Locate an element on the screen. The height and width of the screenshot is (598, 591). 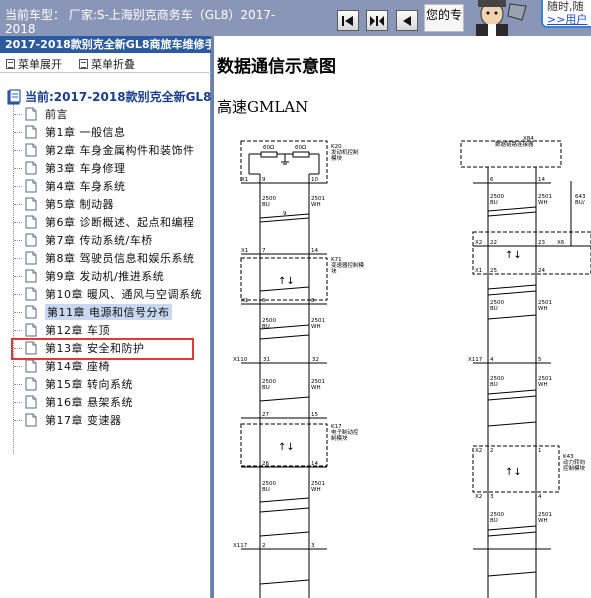
tree-item: 第16章 悬架系统 is located at coordinates (73, 402).